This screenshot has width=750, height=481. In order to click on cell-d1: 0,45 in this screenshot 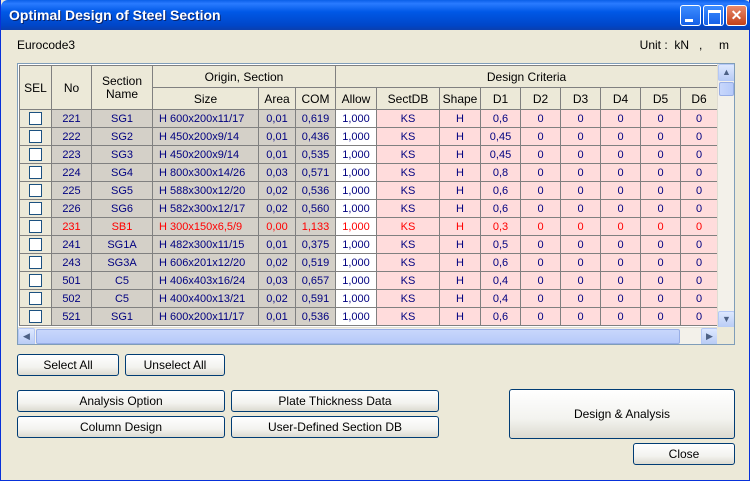, I will do `click(501, 154)`.